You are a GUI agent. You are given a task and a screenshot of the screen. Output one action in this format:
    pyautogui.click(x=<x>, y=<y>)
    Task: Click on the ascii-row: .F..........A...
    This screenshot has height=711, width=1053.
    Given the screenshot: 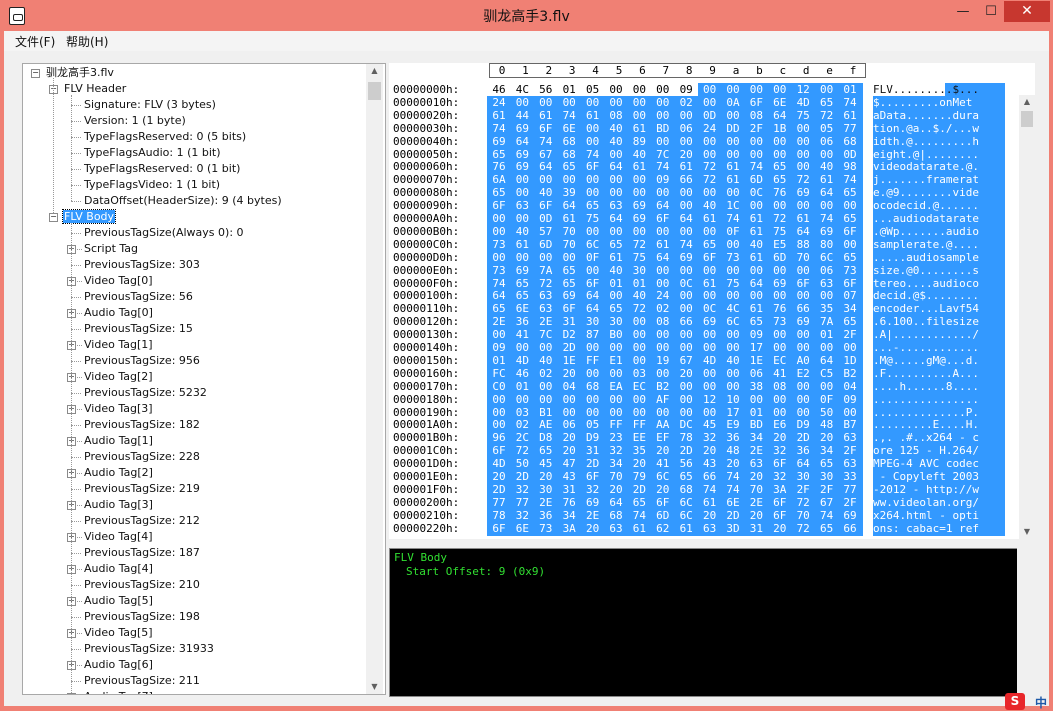 What is the action you would take?
    pyautogui.click(x=939, y=373)
    